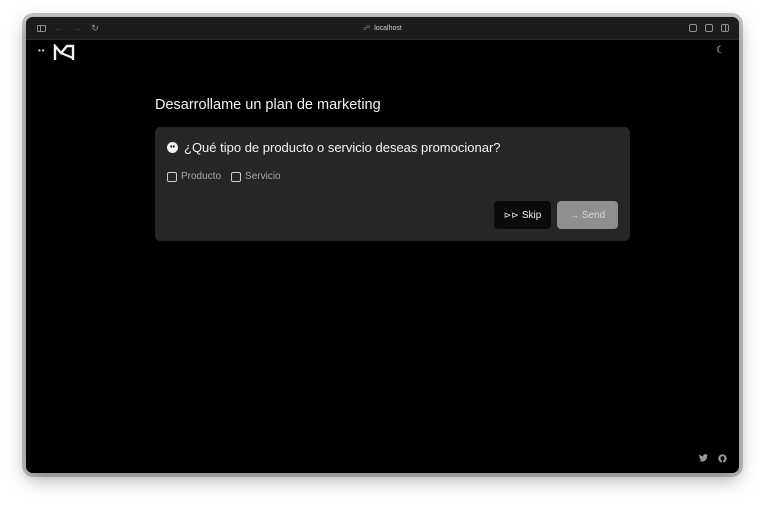  I want to click on theme-toggle-icon: ☾, so click(720, 50).